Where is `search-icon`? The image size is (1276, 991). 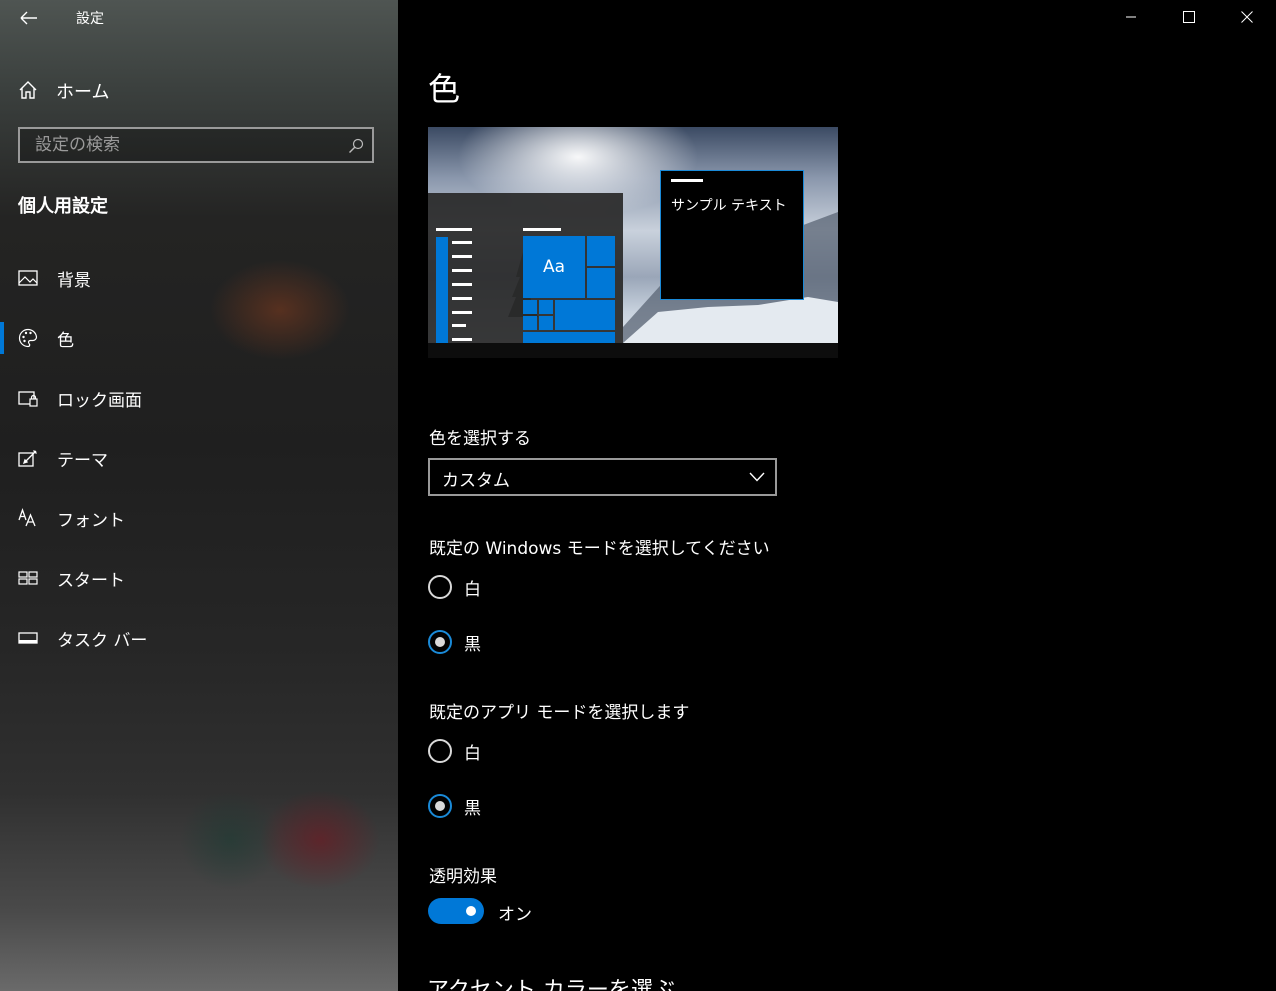 search-icon is located at coordinates (356, 146).